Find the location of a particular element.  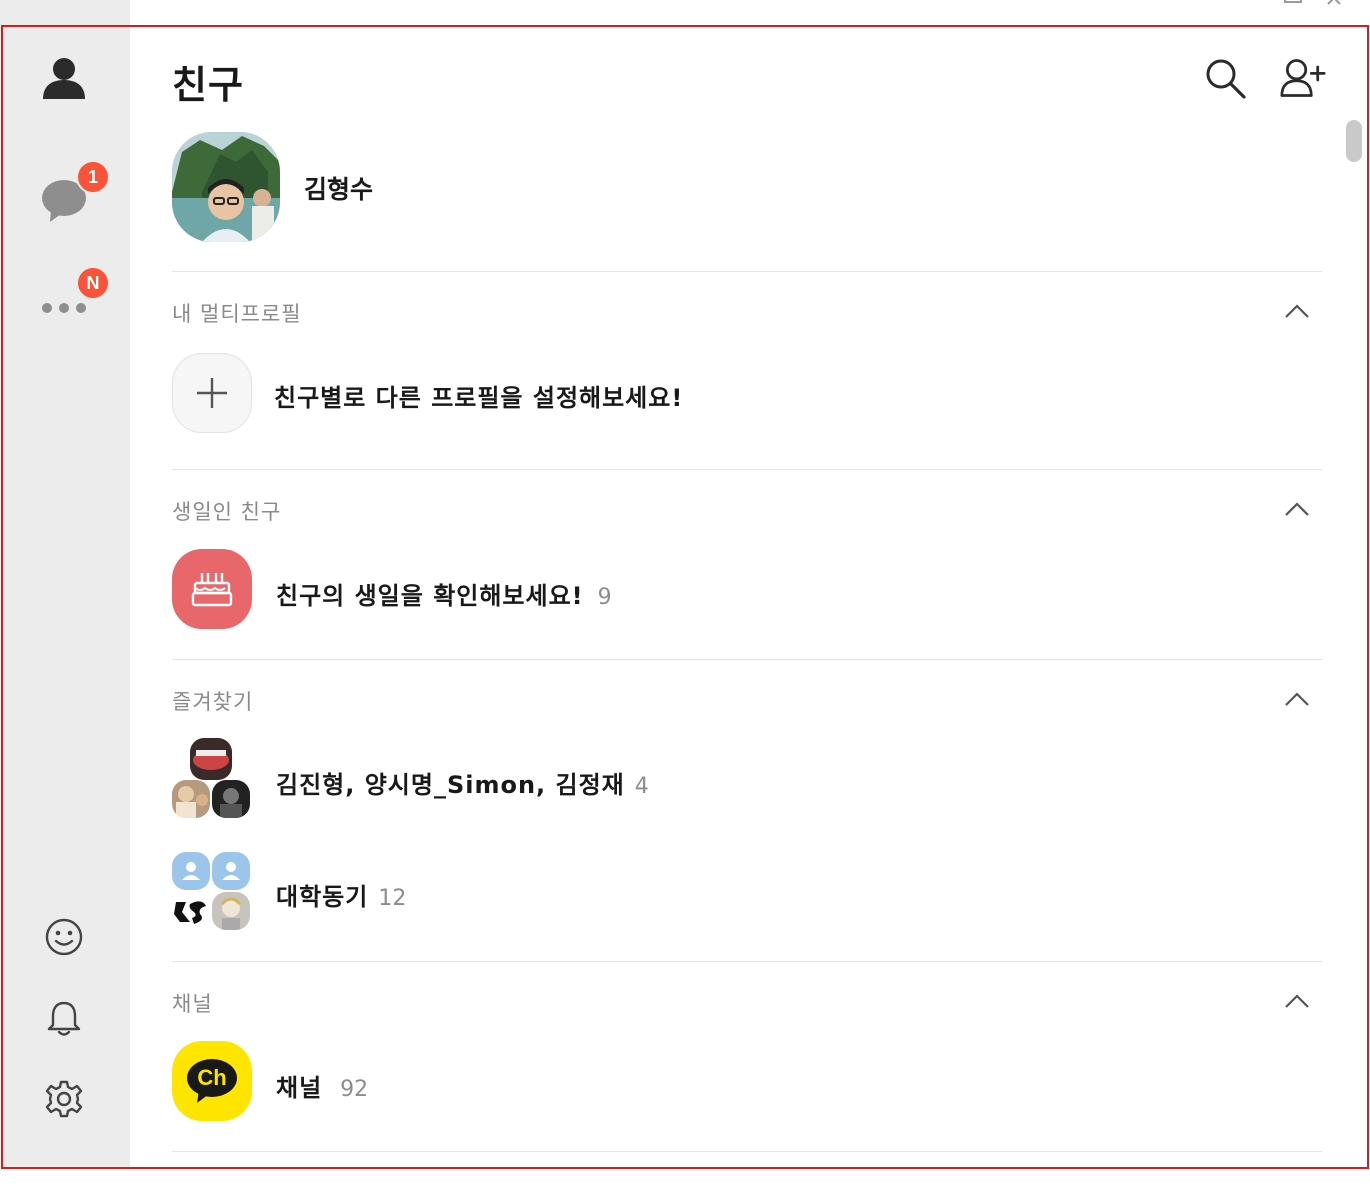

favorite-row: 대학동기 12 is located at coordinates (341, 894).